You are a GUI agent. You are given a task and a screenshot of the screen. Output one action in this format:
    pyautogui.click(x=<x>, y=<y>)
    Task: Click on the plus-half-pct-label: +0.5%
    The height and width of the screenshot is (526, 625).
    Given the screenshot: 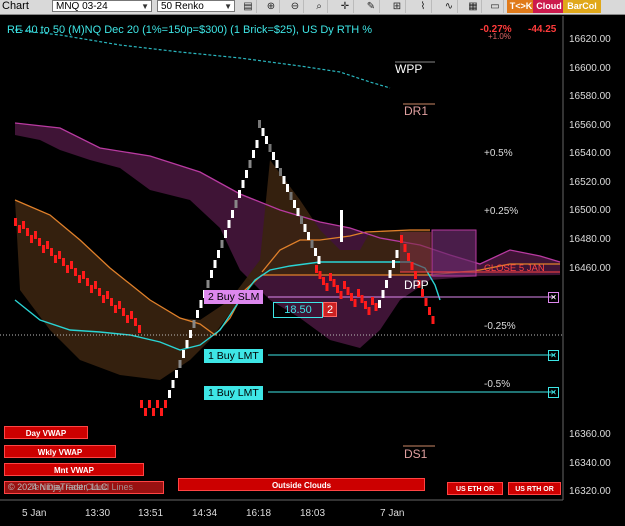 What is the action you would take?
    pyautogui.click(x=498, y=153)
    